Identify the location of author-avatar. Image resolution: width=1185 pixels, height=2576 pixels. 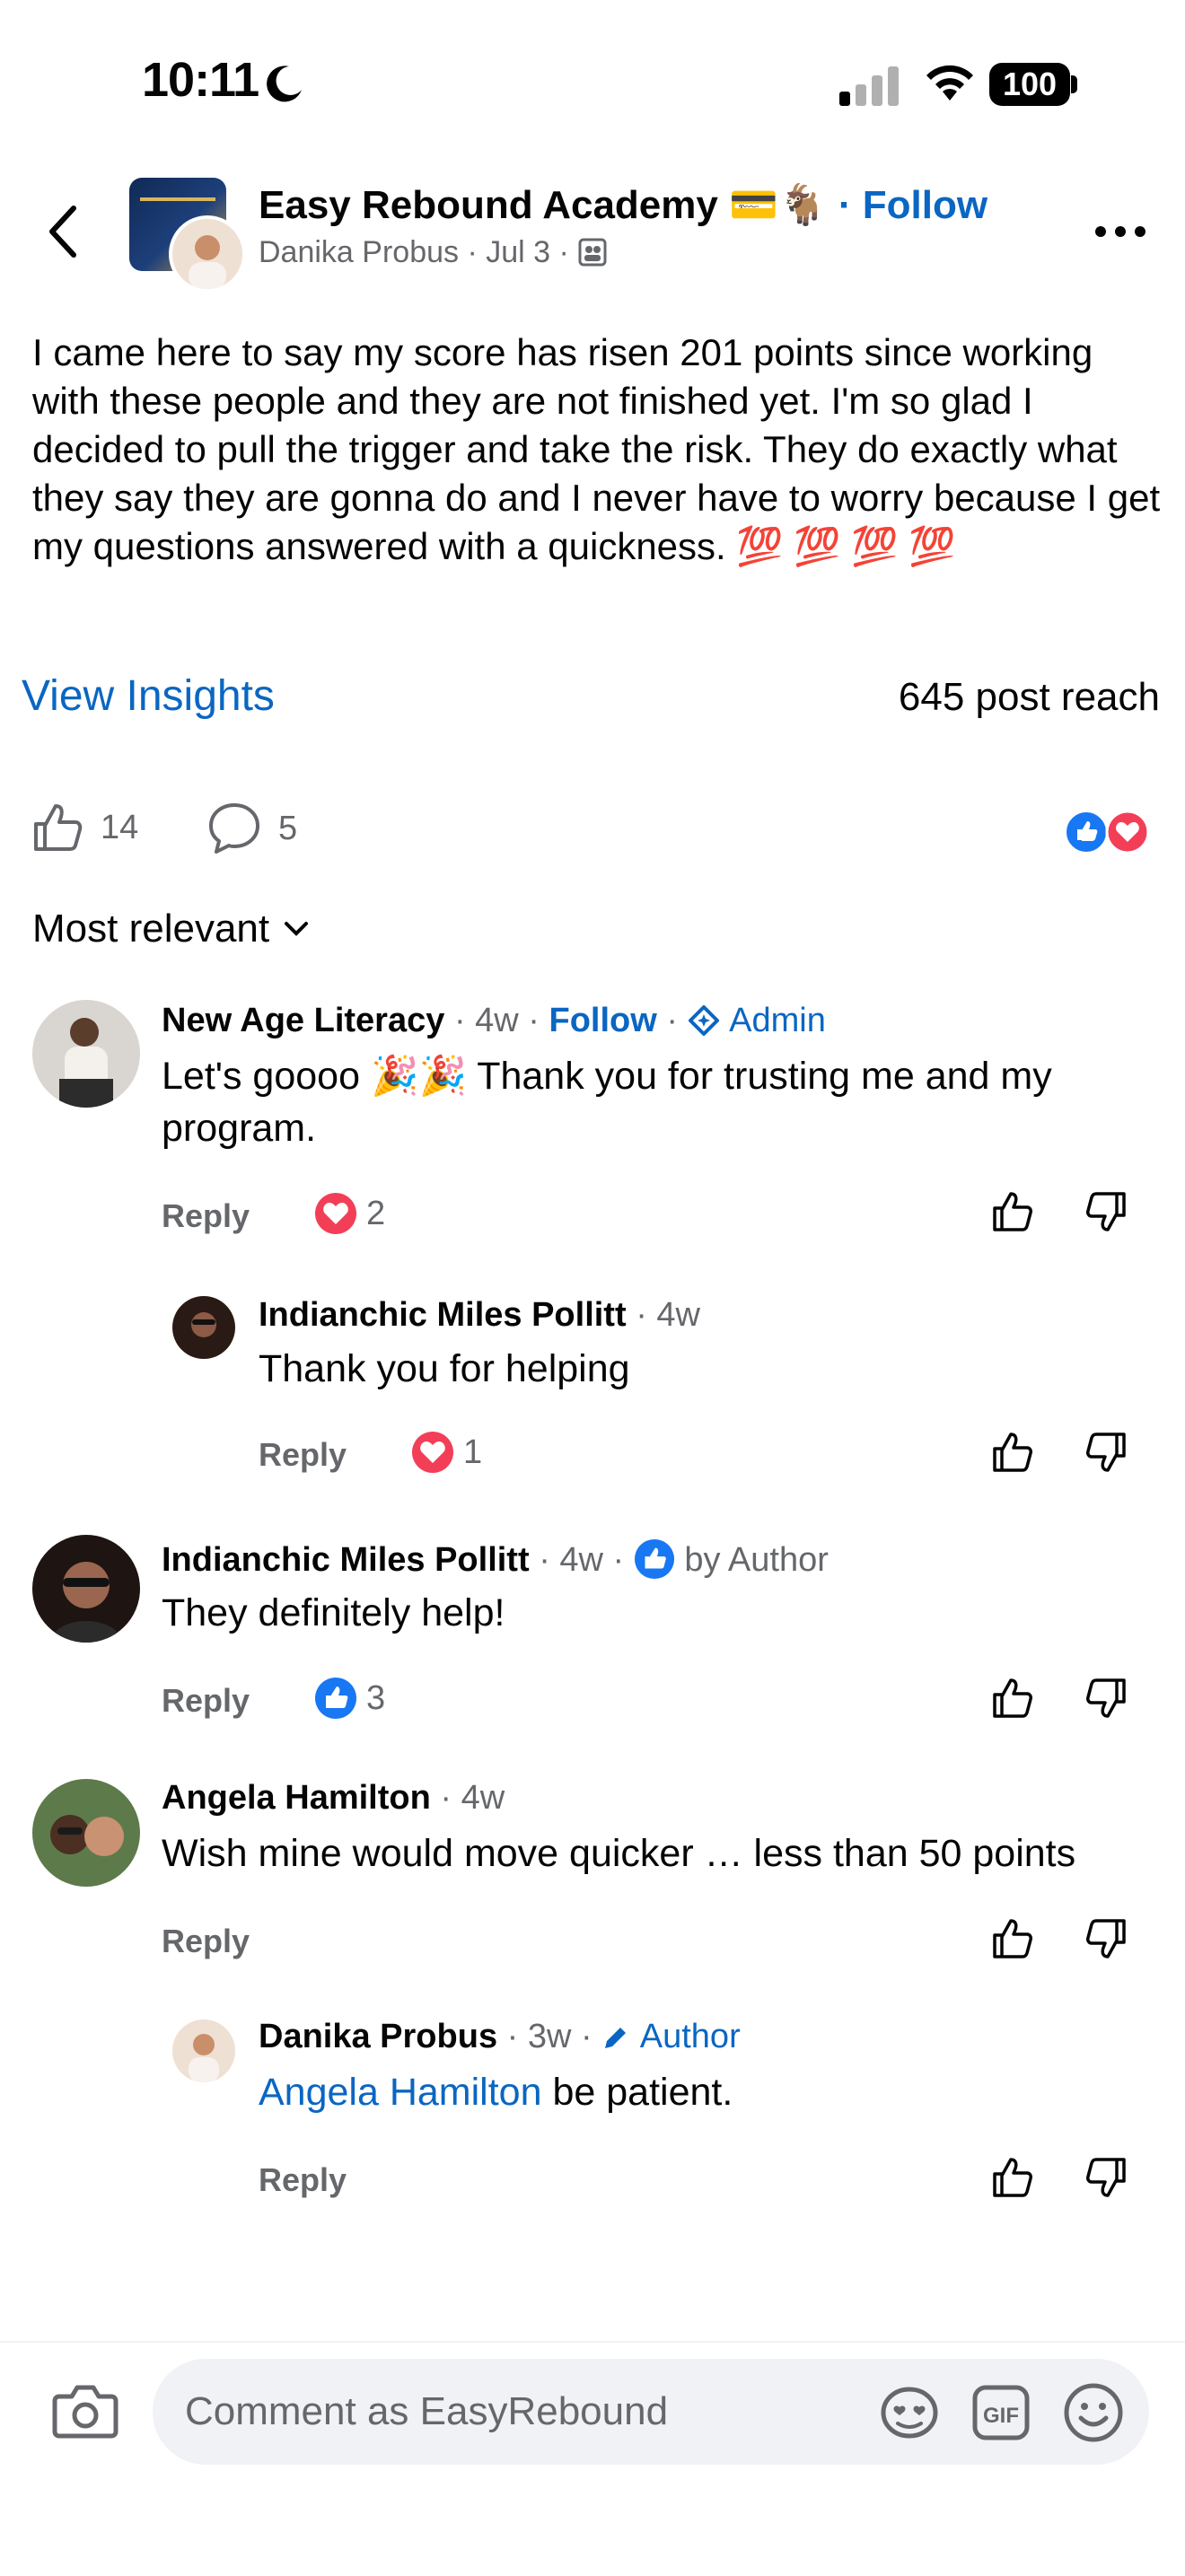
(207, 254).